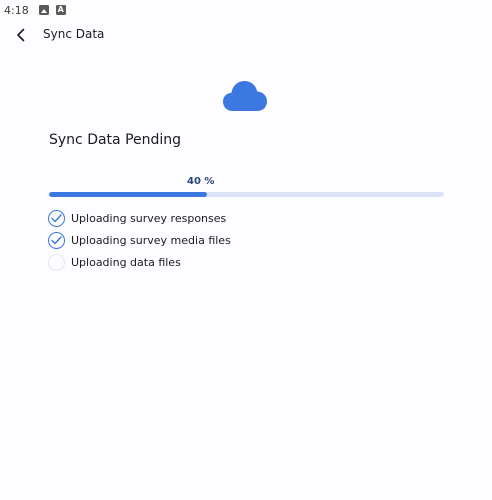  I want to click on chevron-left-icon, so click(21, 35).